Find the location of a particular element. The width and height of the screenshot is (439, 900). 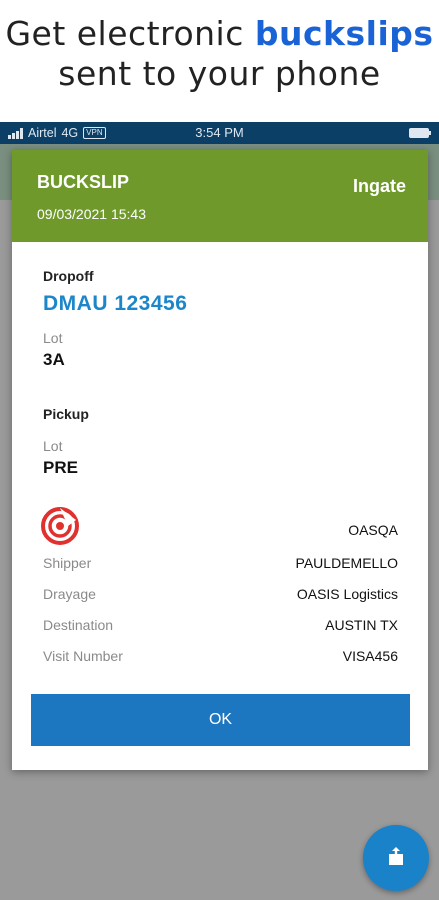

promo-subline: sent to your phone is located at coordinates (219, 73).